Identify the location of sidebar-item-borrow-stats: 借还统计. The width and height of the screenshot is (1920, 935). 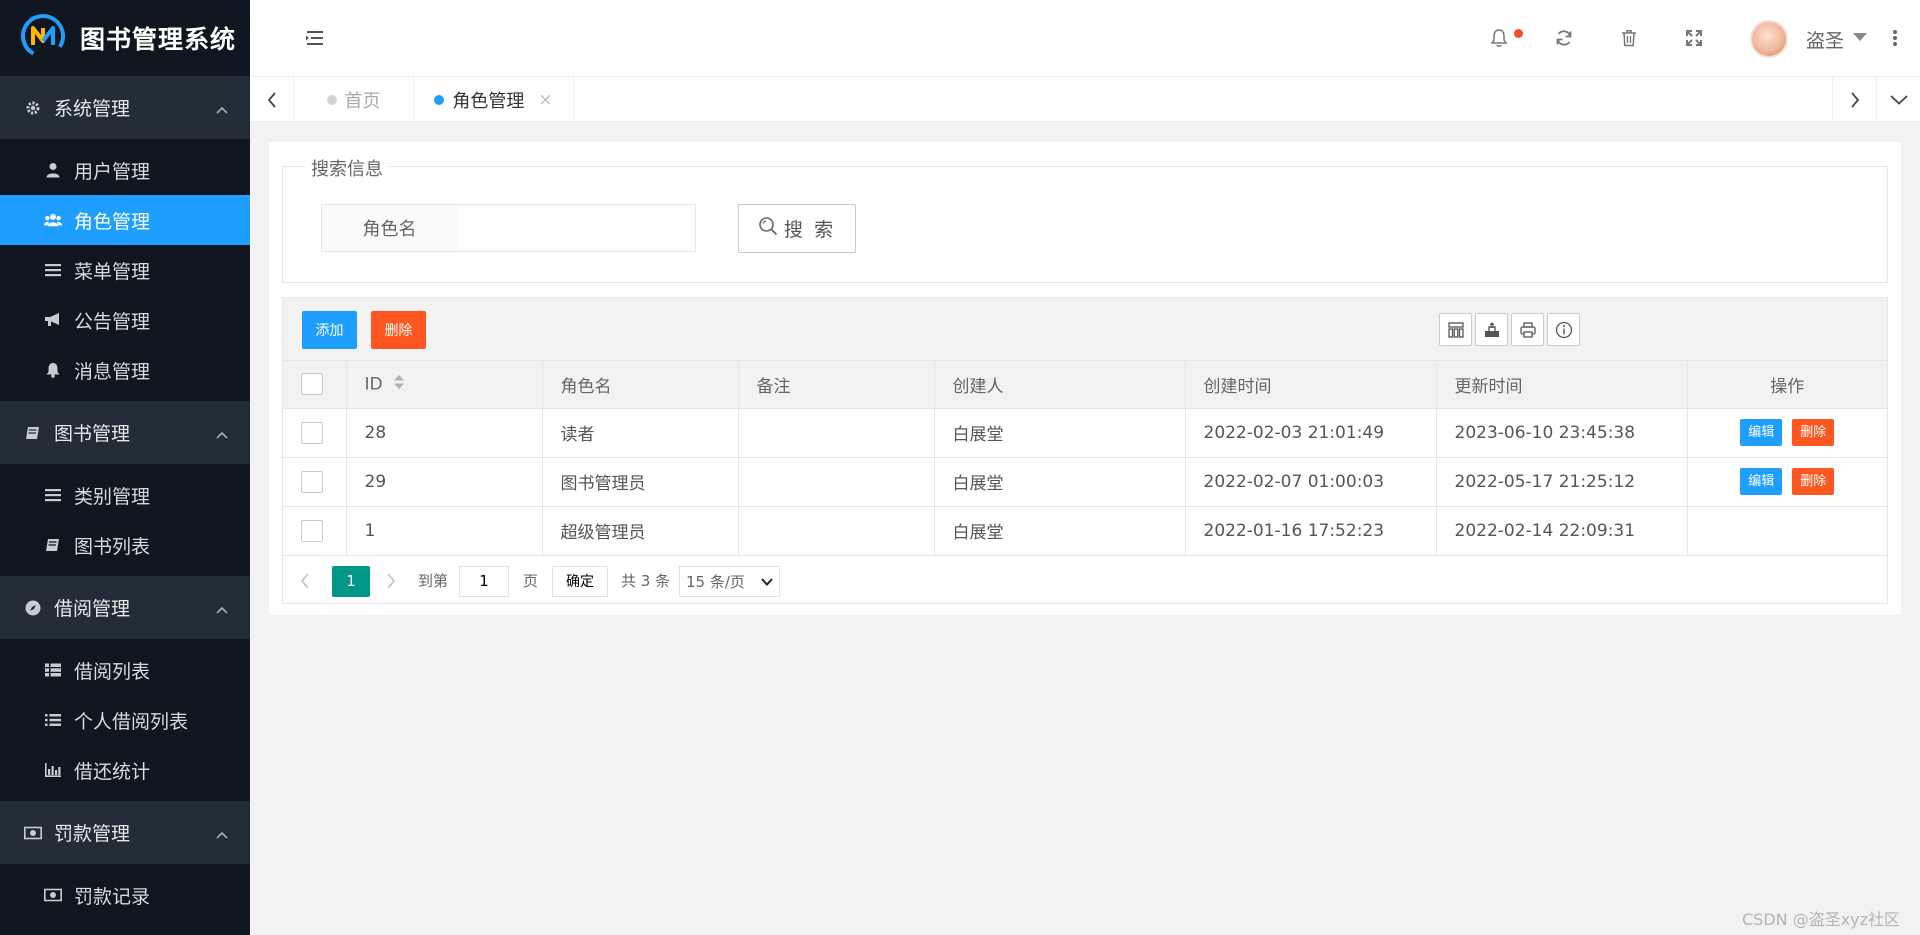
(125, 770).